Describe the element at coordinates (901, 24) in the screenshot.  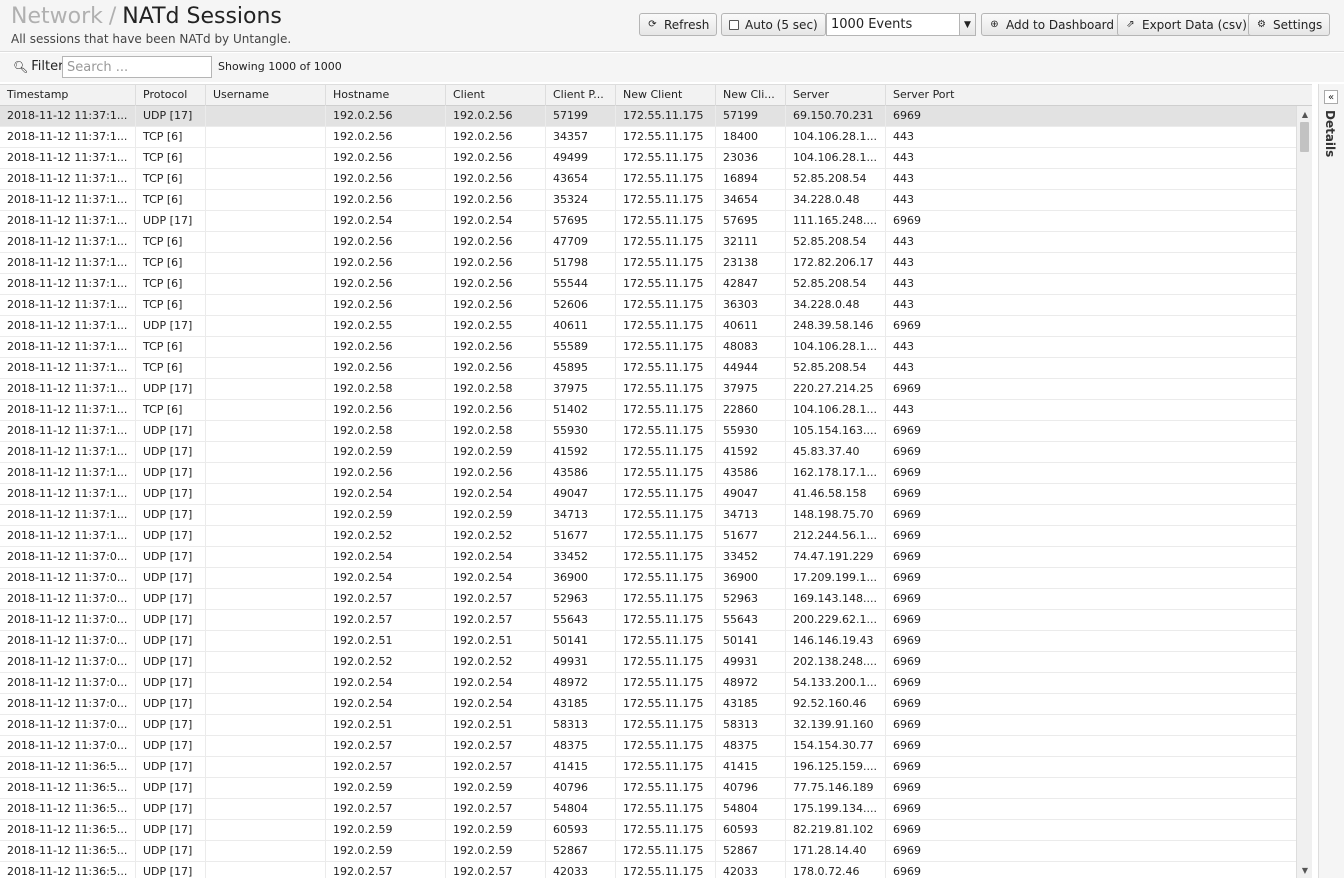
I see `events-count-select: 1000 Events ▼` at that location.